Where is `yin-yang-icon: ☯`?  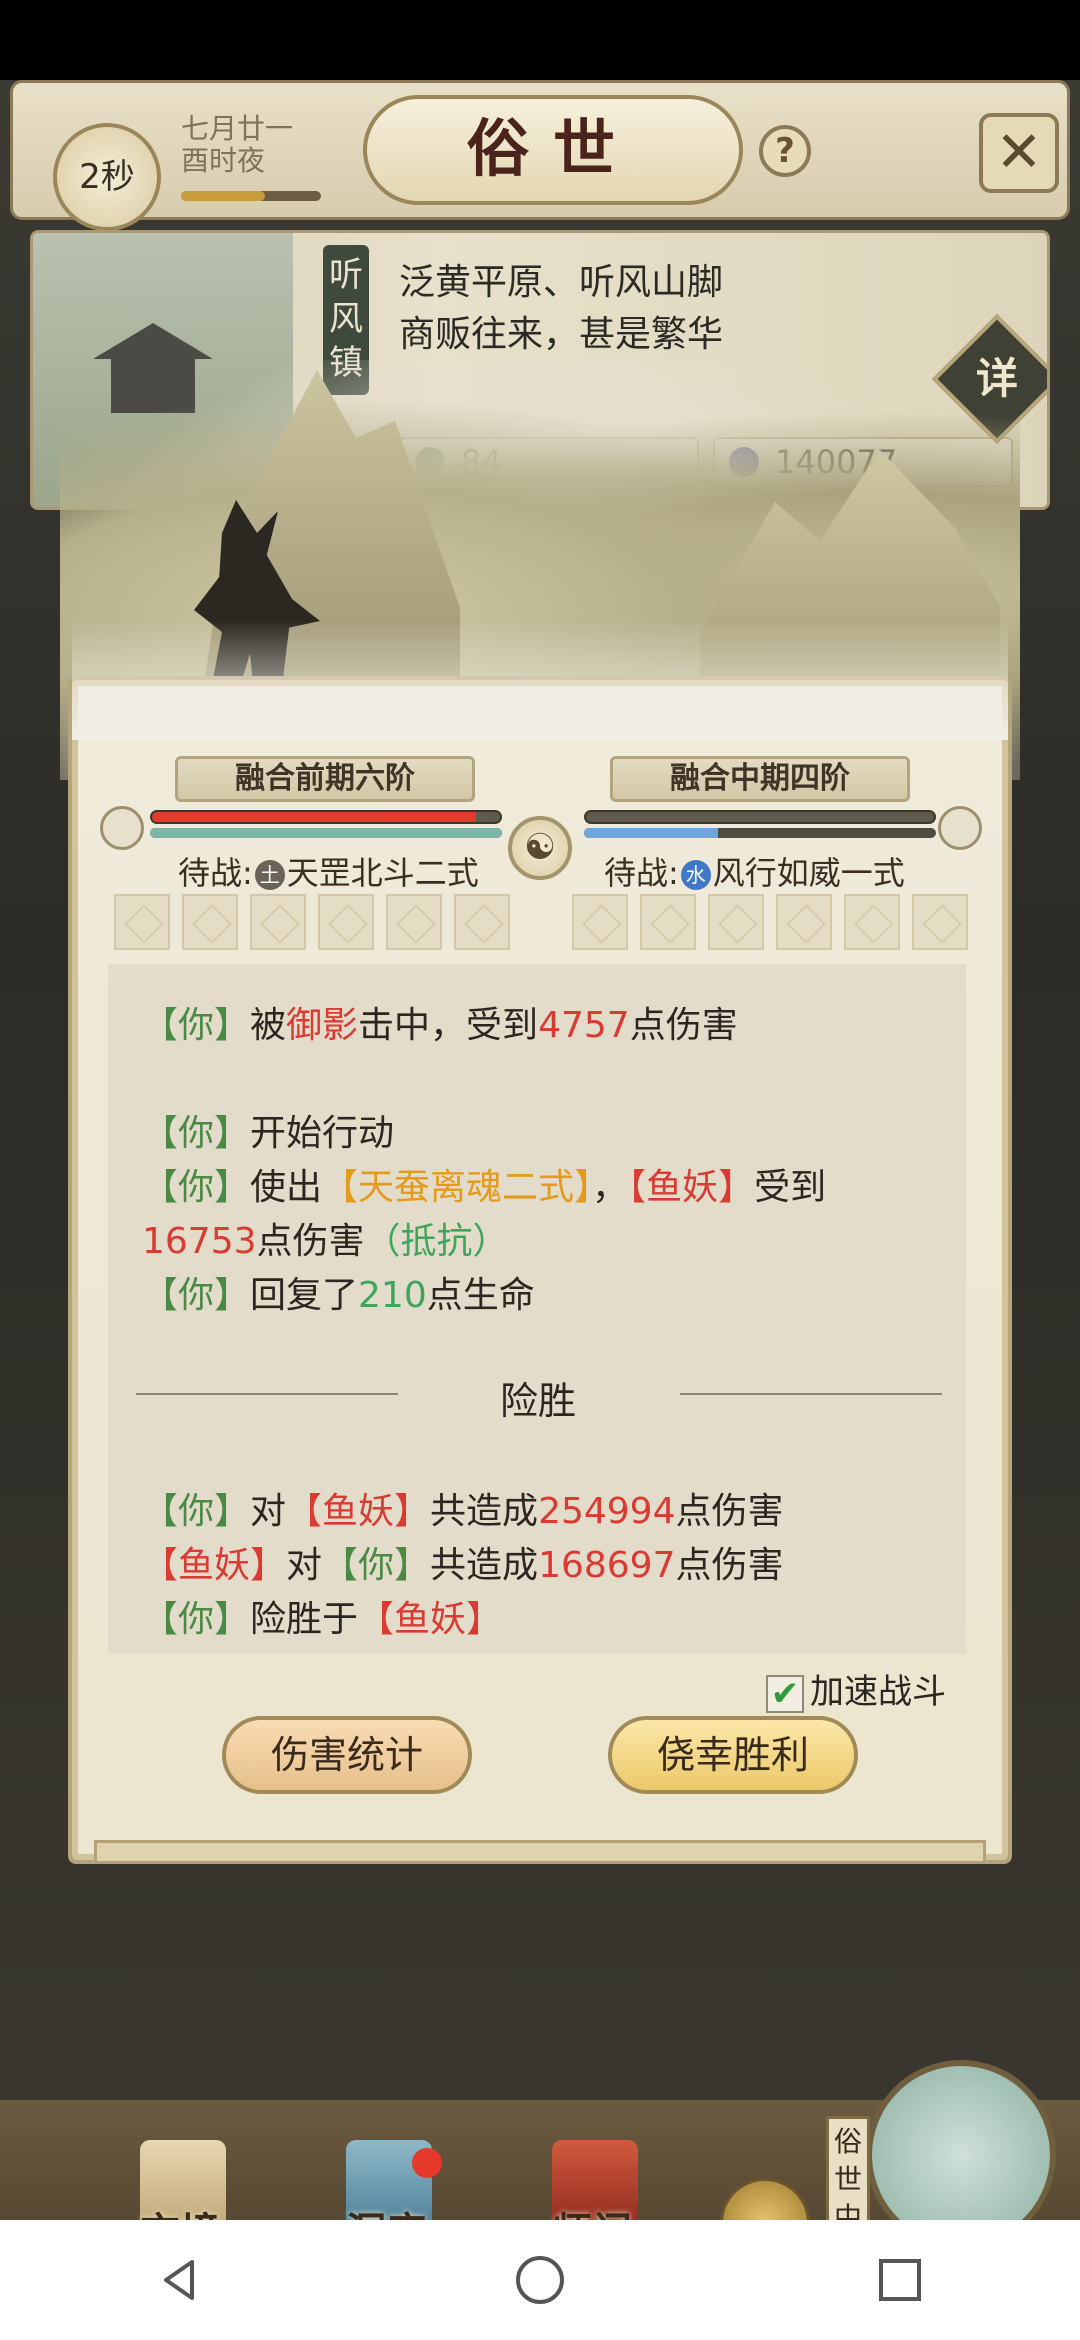 yin-yang-icon: ☯ is located at coordinates (540, 848).